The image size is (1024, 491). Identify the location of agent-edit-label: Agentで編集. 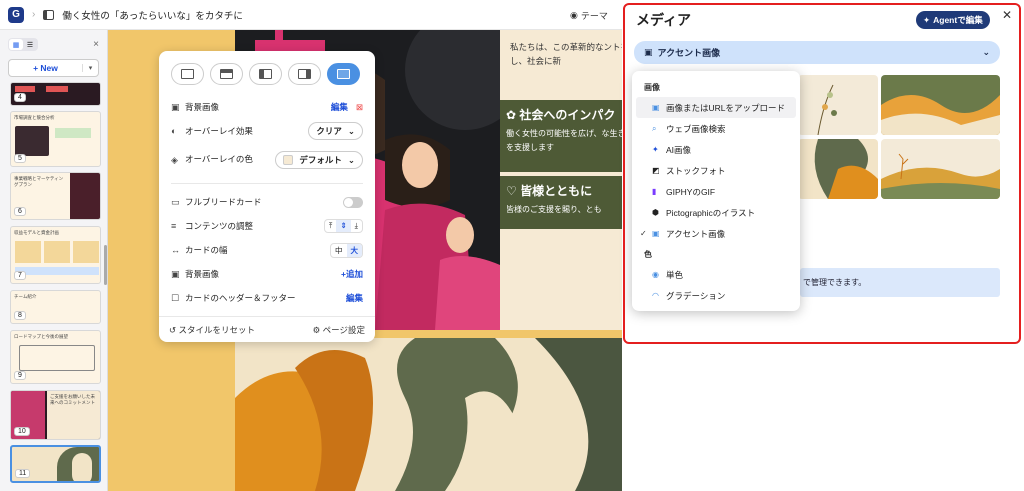
(958, 20).